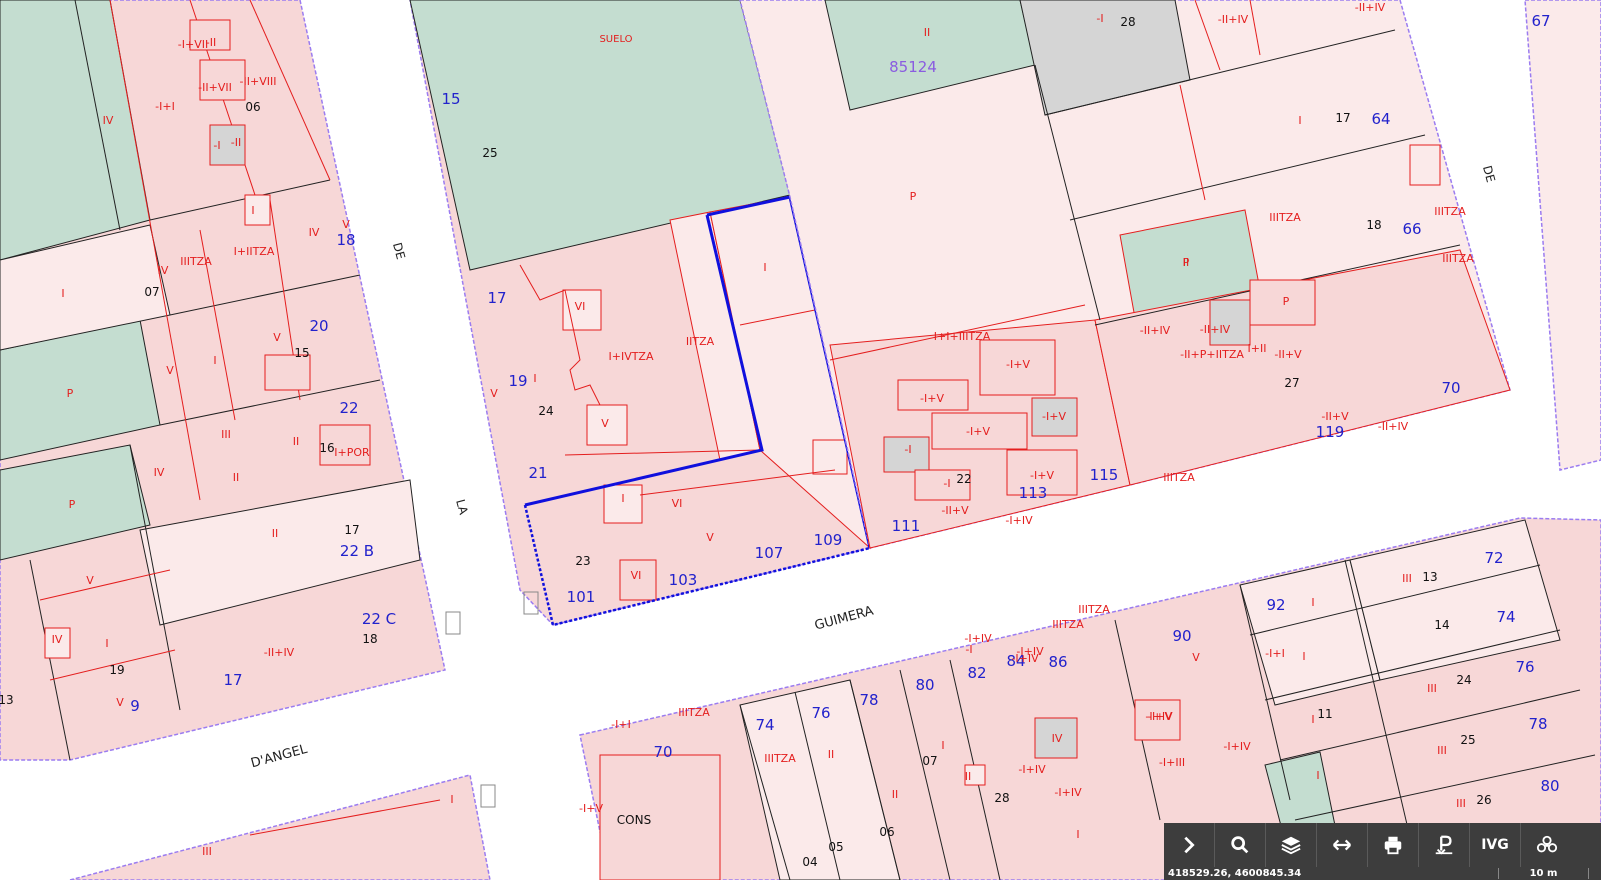  Describe the element at coordinates (163, 270) in the screenshot. I see `floor-label: IV` at that location.